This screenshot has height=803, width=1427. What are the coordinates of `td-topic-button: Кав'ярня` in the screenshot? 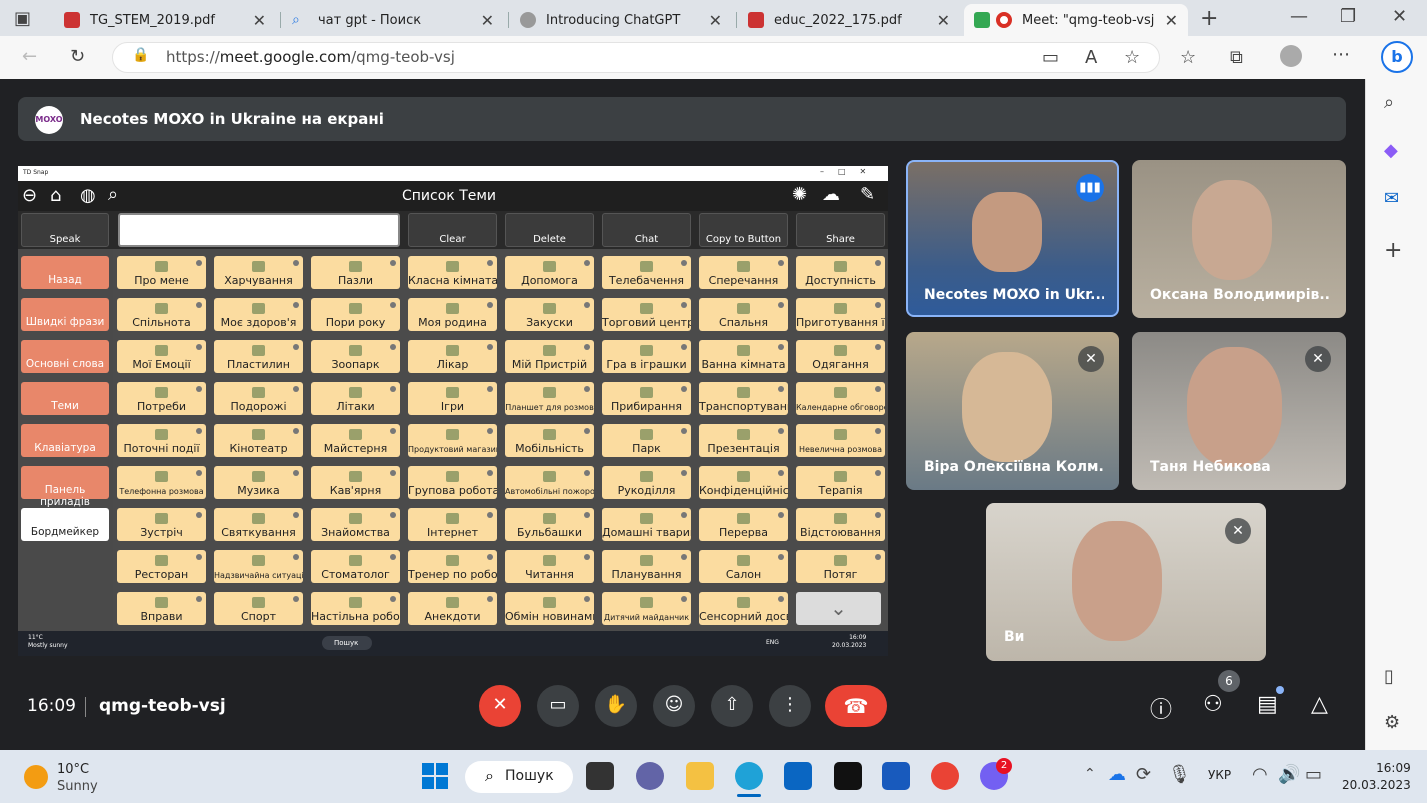 It's located at (355, 482).